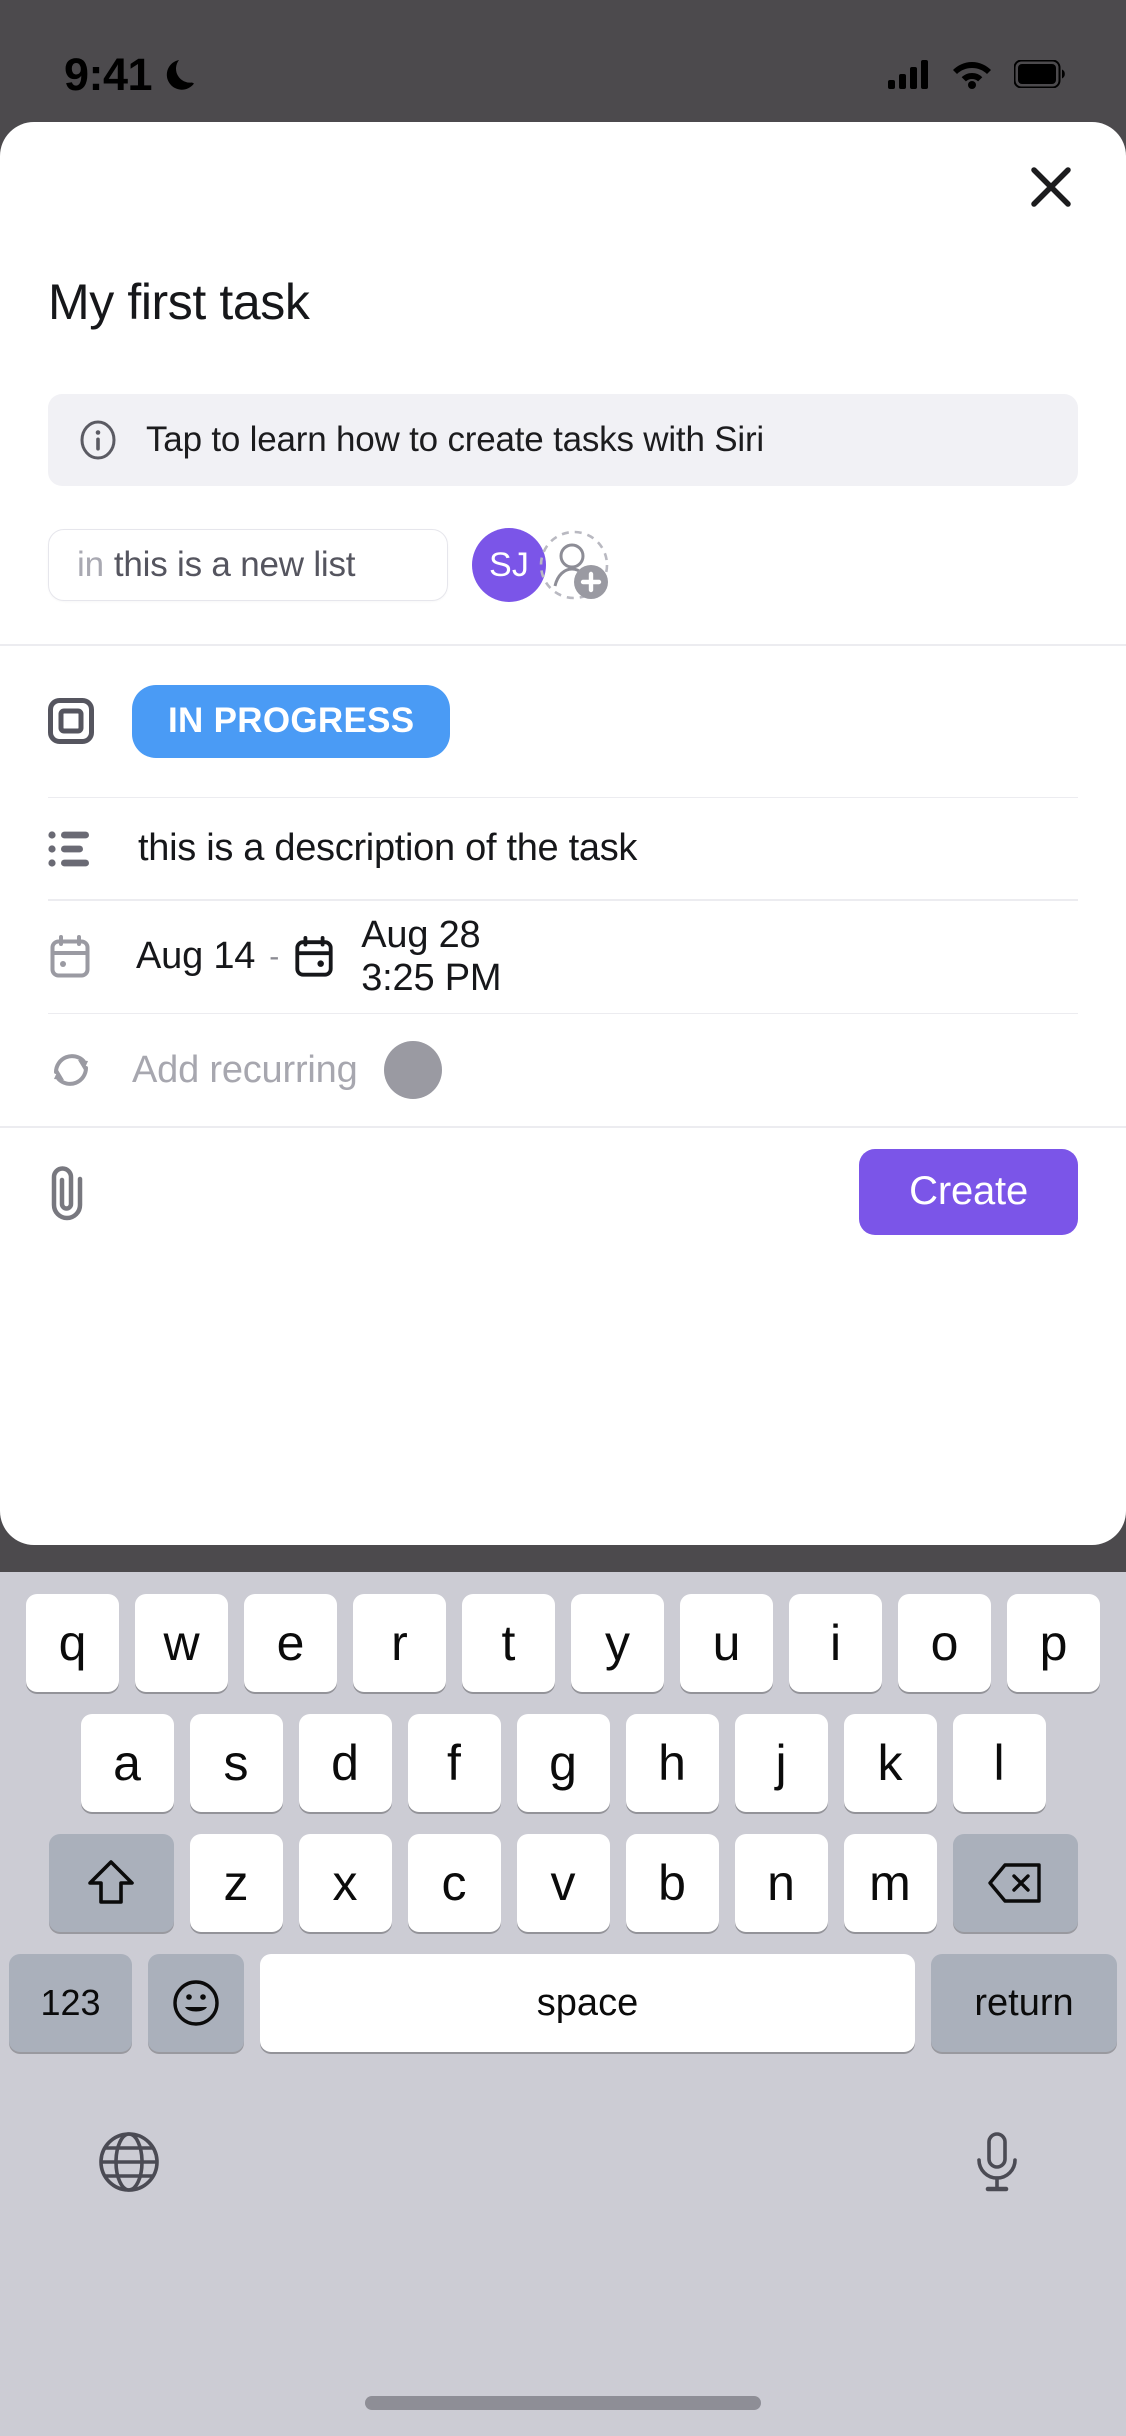  What do you see at coordinates (236, 1763) in the screenshot?
I see `key-s: s` at bounding box center [236, 1763].